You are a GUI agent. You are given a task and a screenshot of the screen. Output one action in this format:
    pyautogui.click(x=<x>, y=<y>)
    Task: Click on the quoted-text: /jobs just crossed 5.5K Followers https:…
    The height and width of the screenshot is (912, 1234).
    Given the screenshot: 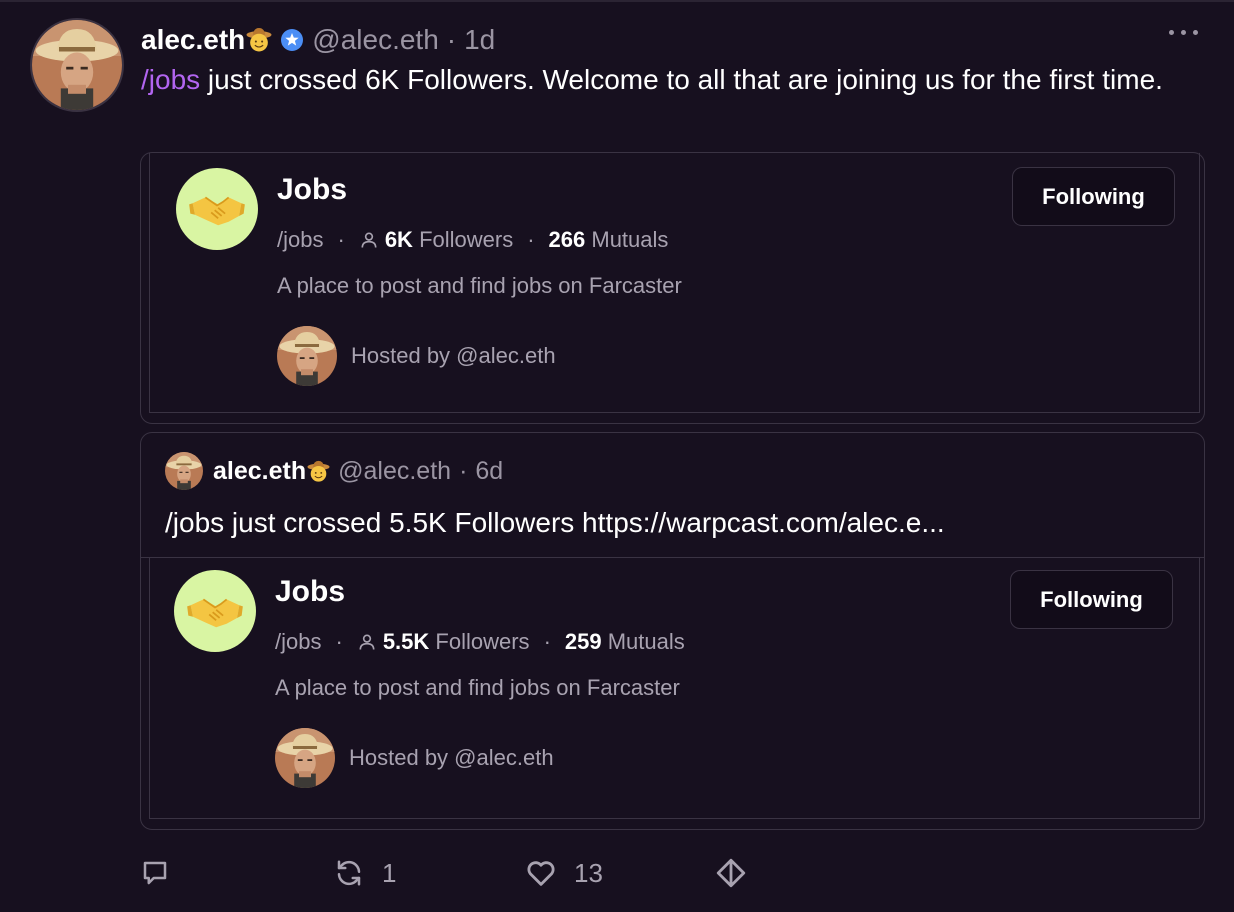 What is the action you would take?
    pyautogui.click(x=555, y=522)
    